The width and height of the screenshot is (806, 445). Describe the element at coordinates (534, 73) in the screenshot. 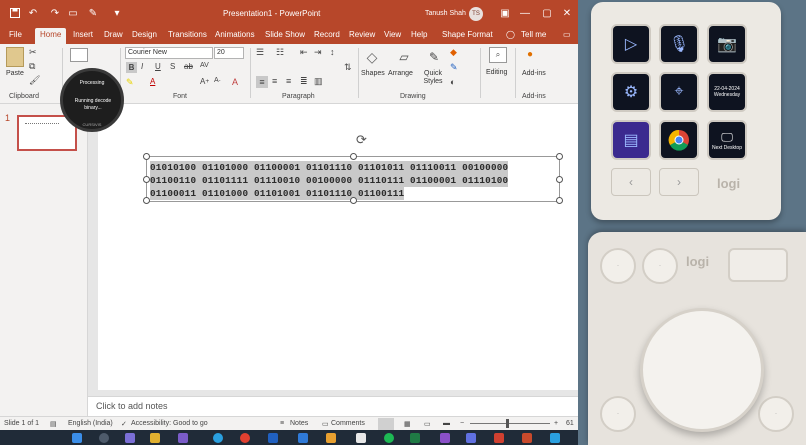

I see `addins-label: Add-ins` at that location.